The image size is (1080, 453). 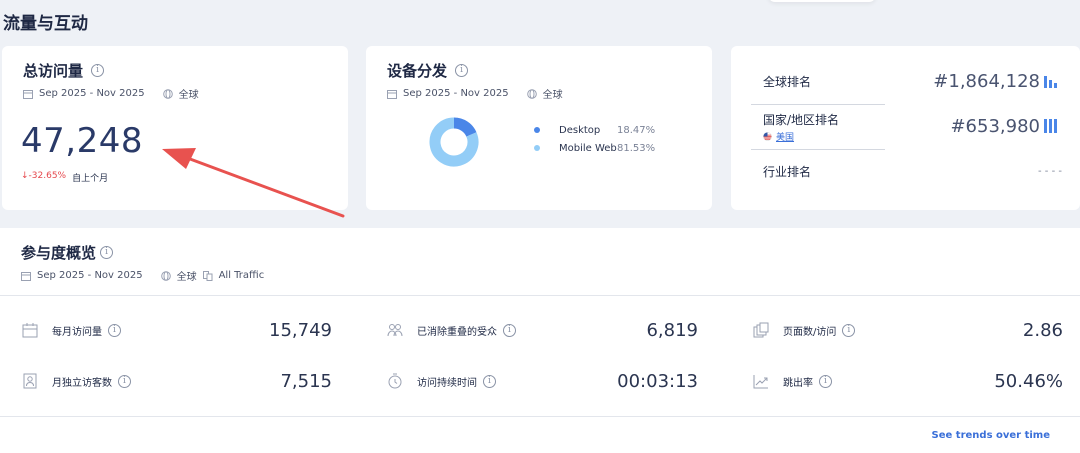 What do you see at coordinates (1028, 381) in the screenshot?
I see `metric-value: 50.46%` at bounding box center [1028, 381].